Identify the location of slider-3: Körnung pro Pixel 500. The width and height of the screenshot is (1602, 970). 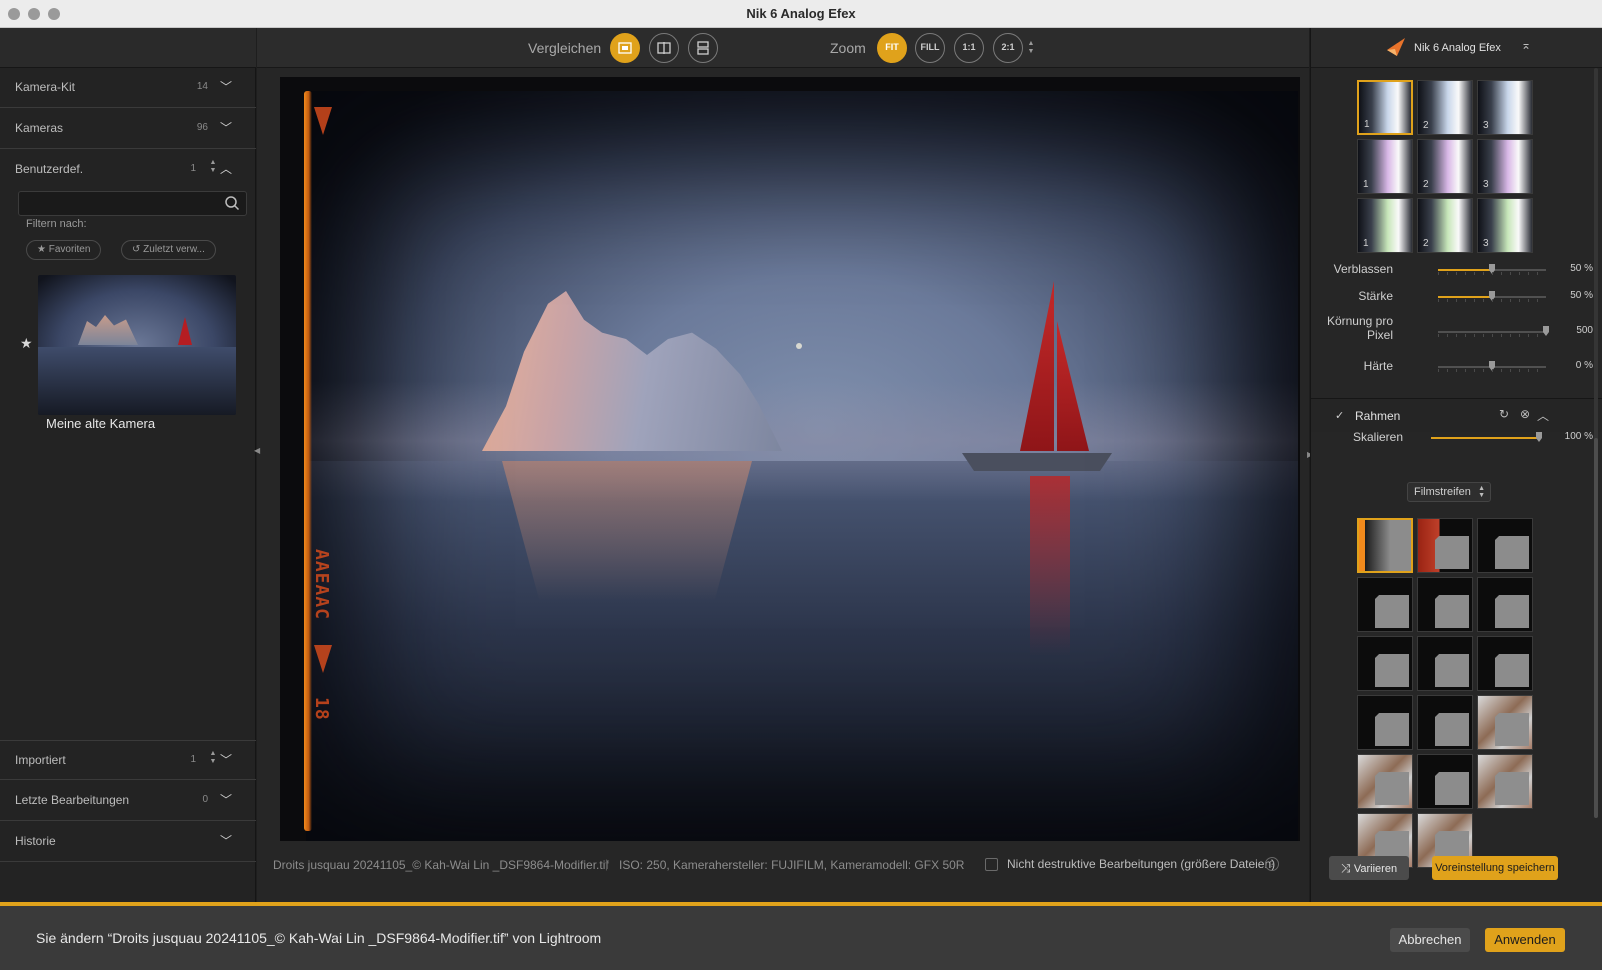
(1456, 329).